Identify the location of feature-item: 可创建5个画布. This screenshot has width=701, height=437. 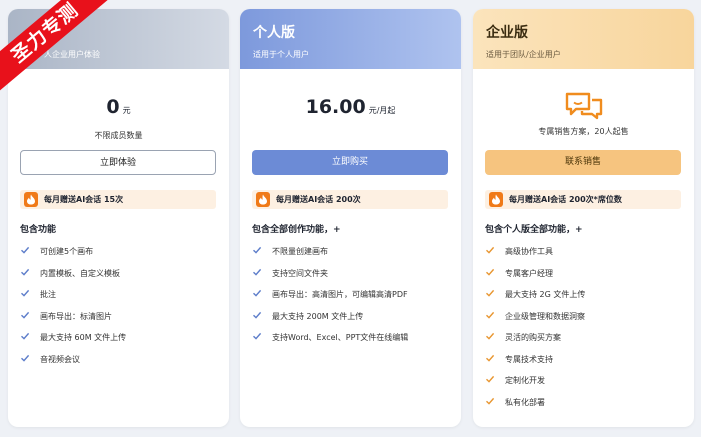
(73, 256).